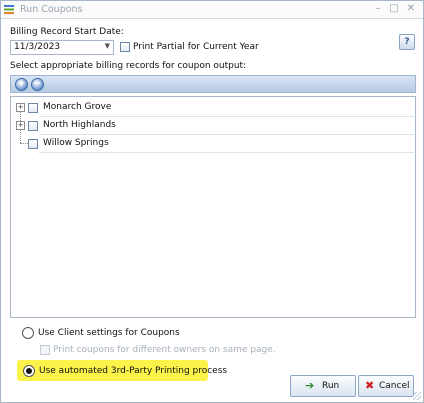 The image size is (424, 403). What do you see at coordinates (226, 144) in the screenshot?
I see `tree-item: Willow Springs` at bounding box center [226, 144].